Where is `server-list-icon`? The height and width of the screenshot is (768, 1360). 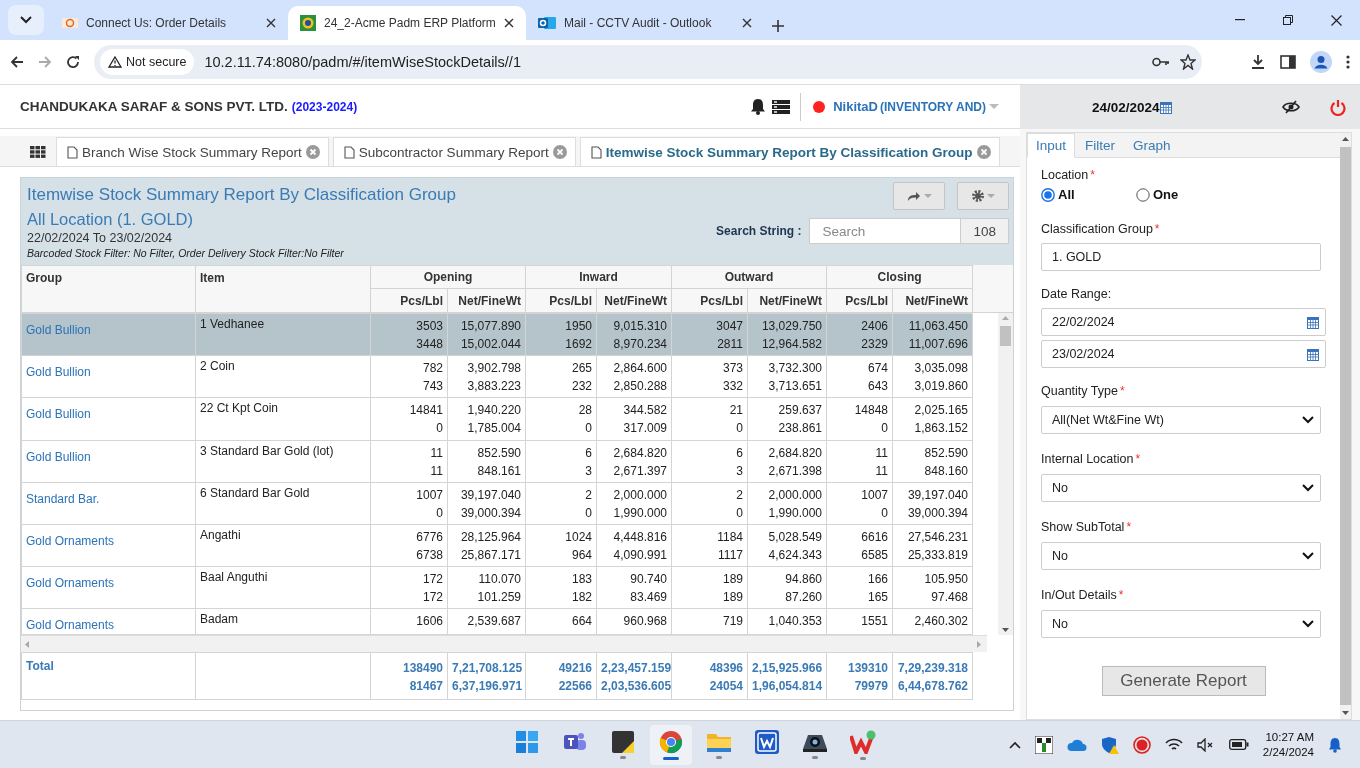 server-list-icon is located at coordinates (781, 106).